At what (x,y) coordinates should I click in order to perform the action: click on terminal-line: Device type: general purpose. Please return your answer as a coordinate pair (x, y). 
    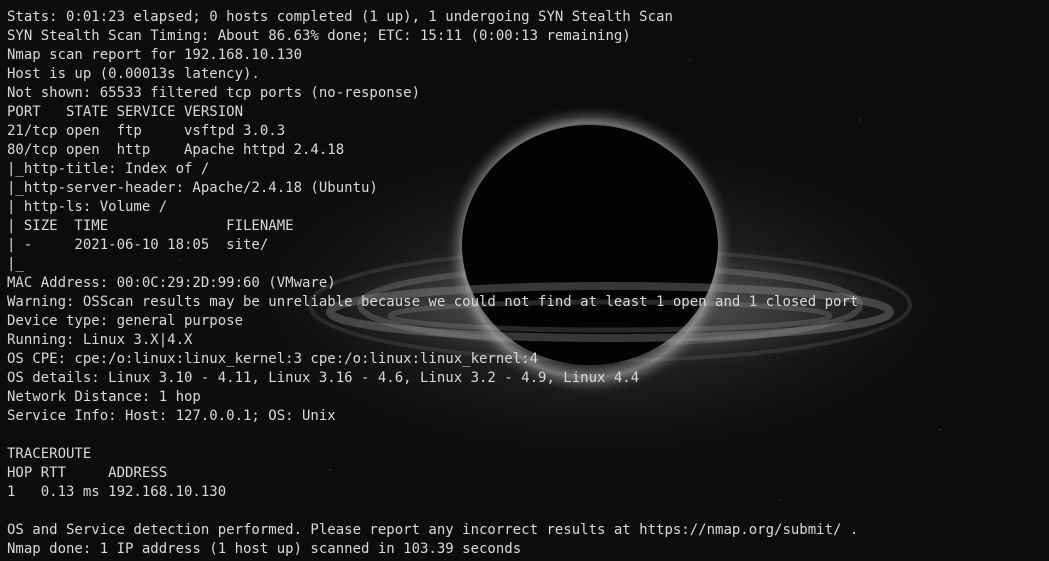
    Looking at the image, I should click on (125, 321).